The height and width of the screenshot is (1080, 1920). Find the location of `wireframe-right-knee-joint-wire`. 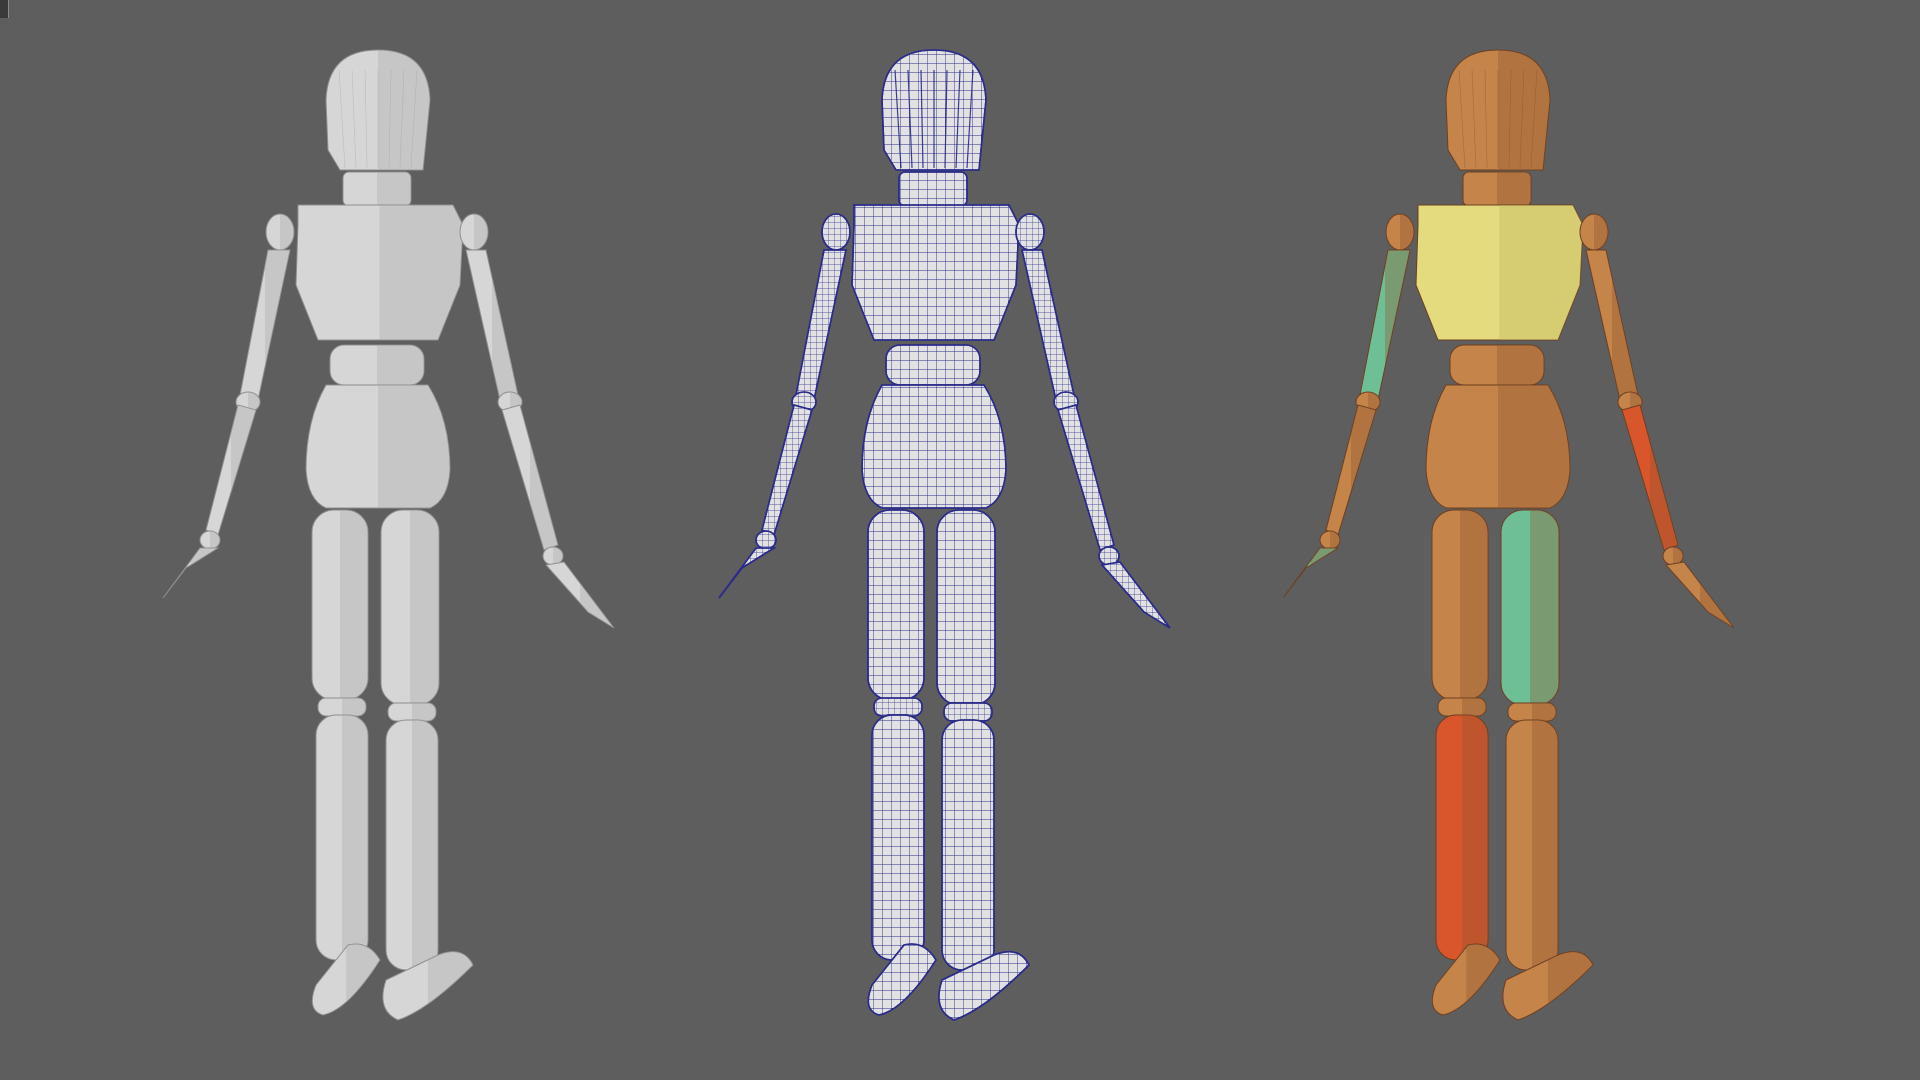

wireframe-right-knee-joint-wire is located at coordinates (968, 712).